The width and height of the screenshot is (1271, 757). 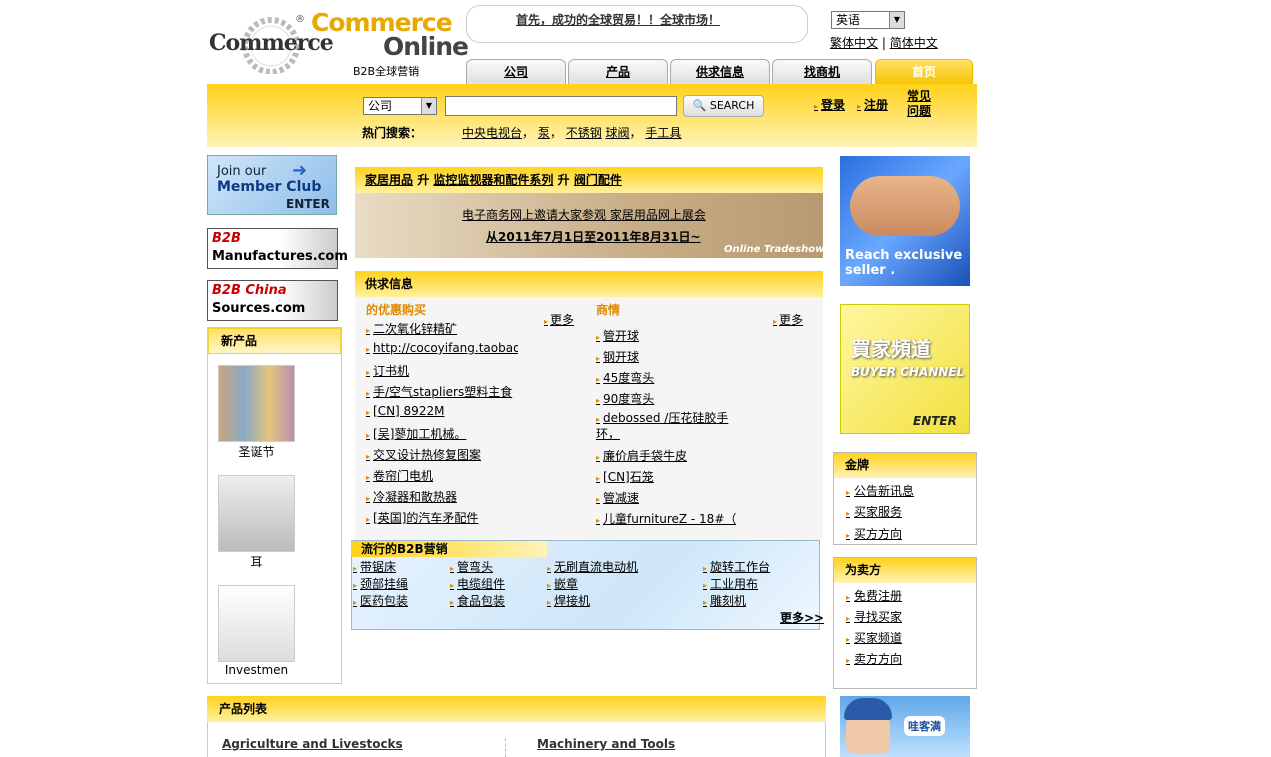 I want to click on faq-line2: 问题, so click(x=919, y=111).